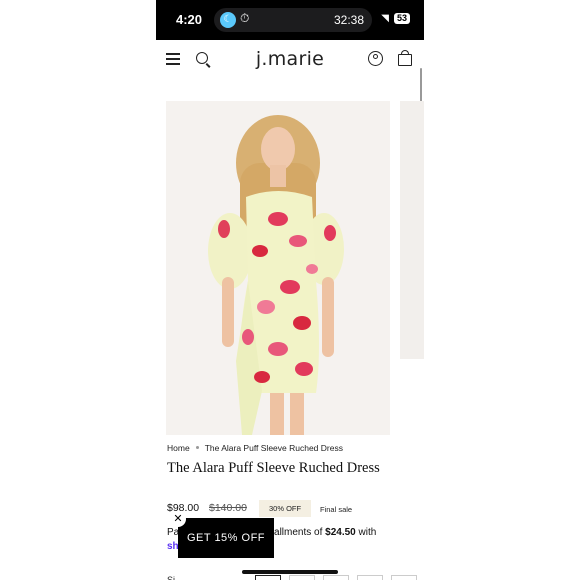 Image resolution: width=580 pixels, height=580 pixels. I want to click on installments-suffix: with, so click(367, 532).